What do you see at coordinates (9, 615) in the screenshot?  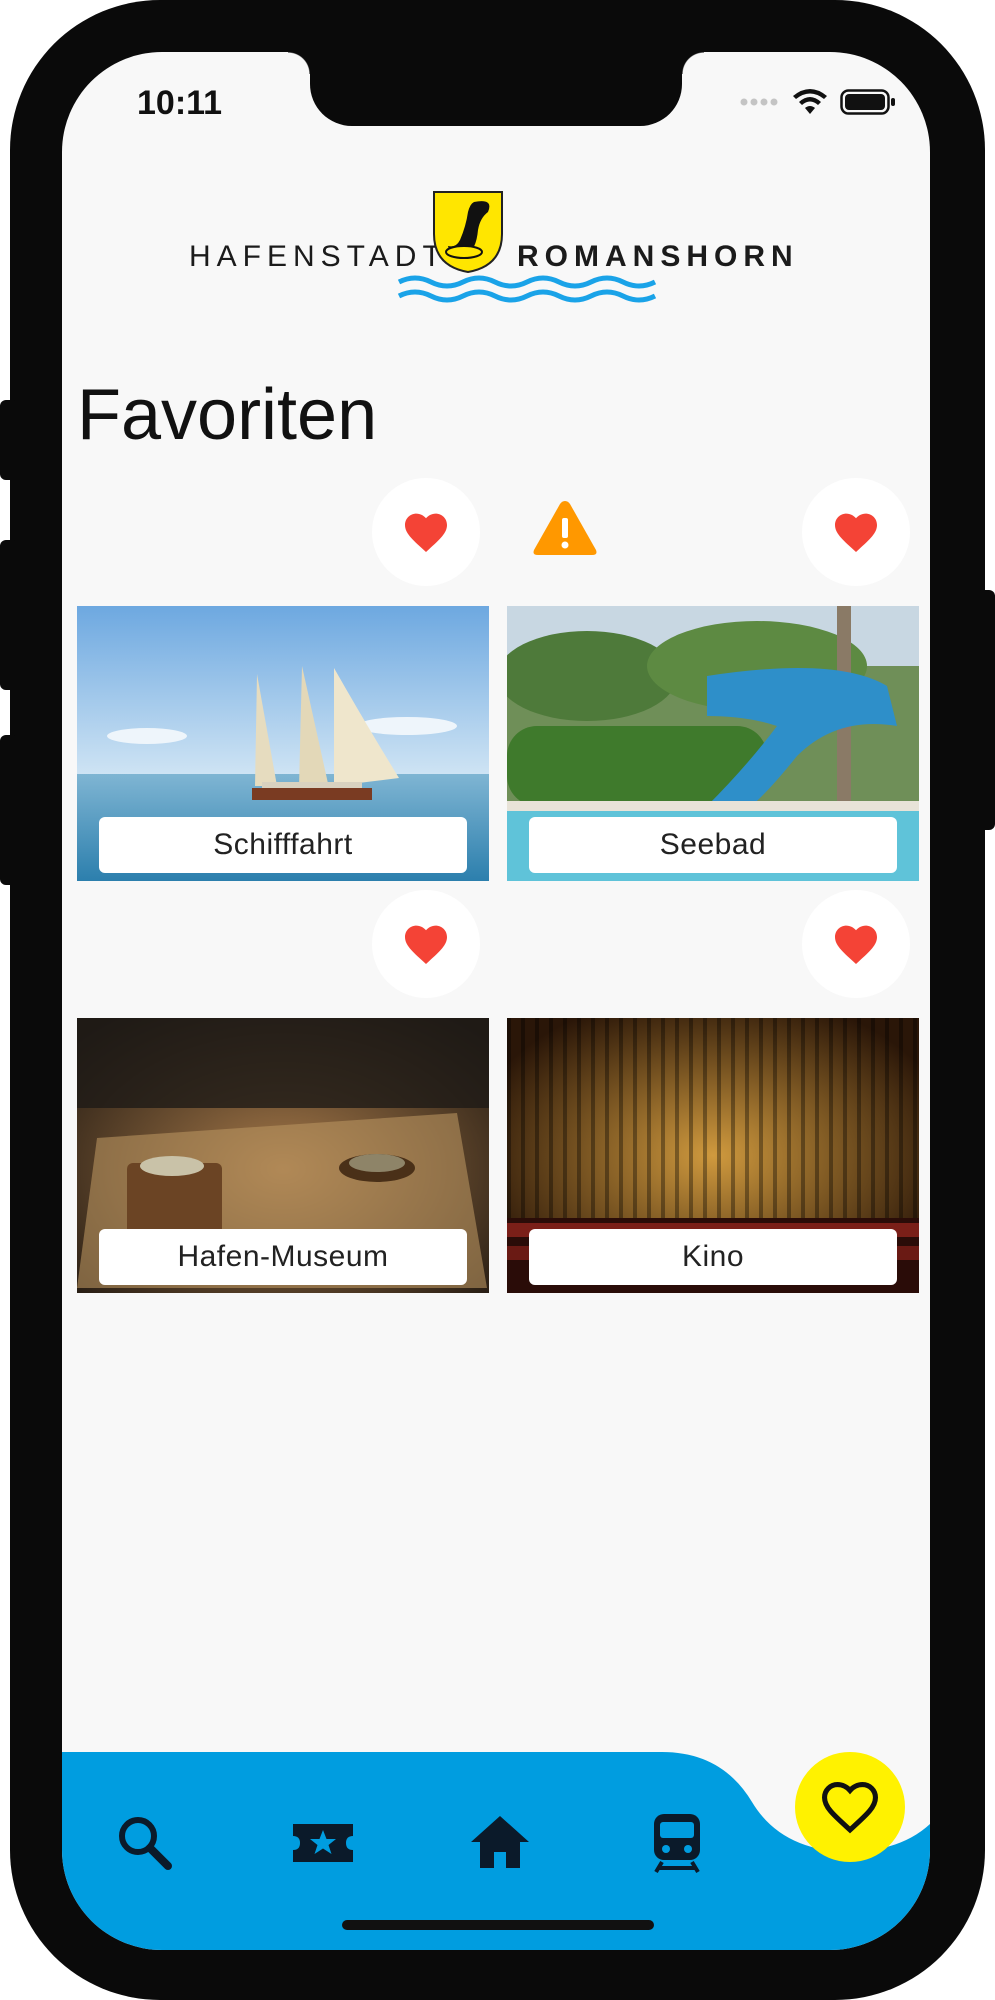 I see `volume-up-button` at bounding box center [9, 615].